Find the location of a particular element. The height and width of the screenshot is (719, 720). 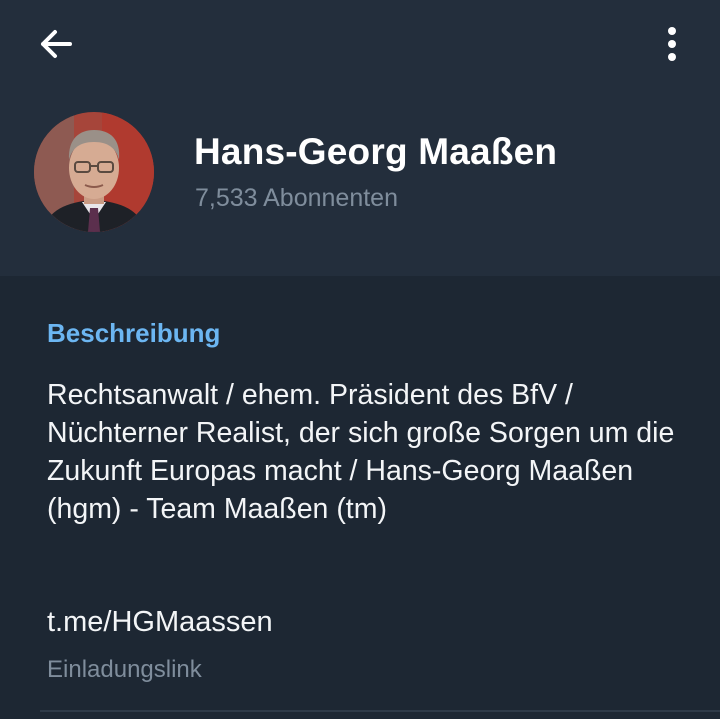

arrow-left-icon is located at coordinates (56, 44).